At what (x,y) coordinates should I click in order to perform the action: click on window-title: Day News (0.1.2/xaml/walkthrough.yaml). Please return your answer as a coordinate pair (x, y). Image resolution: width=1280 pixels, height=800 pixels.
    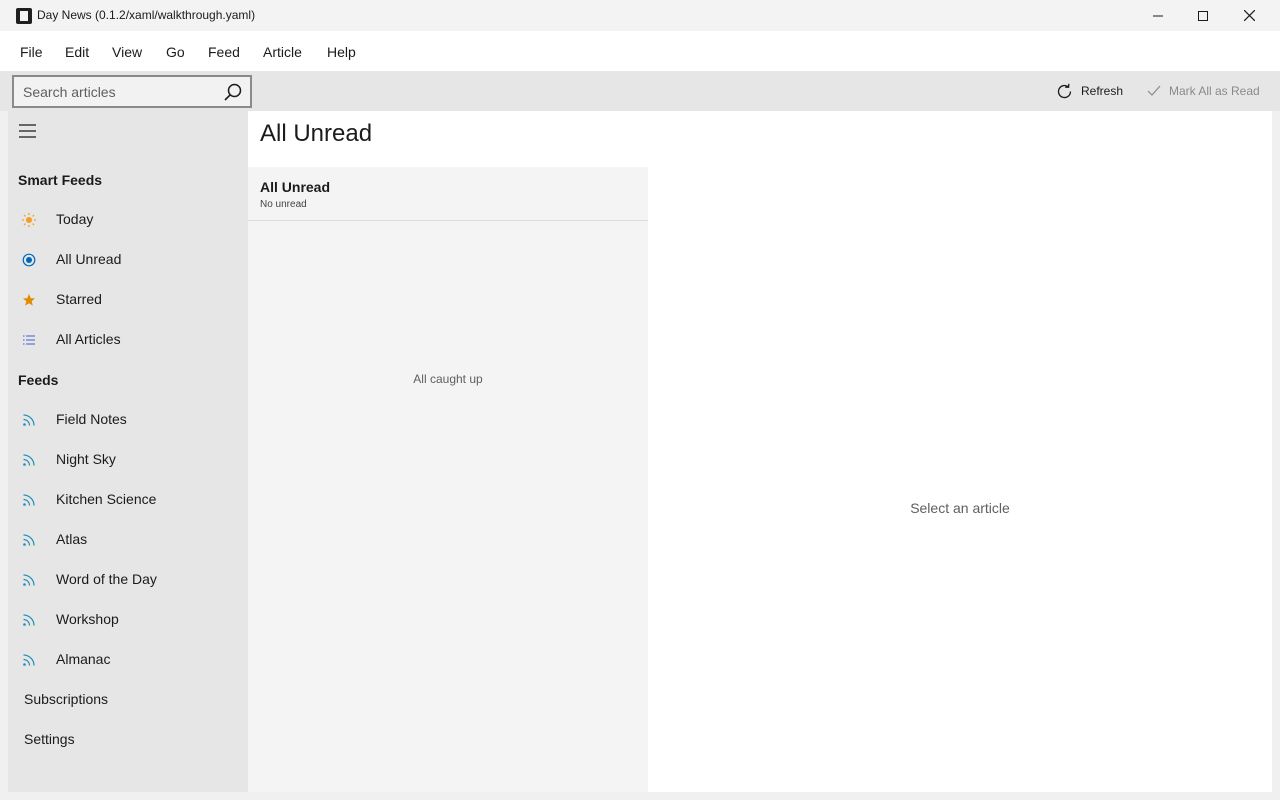
    Looking at the image, I should click on (146, 15).